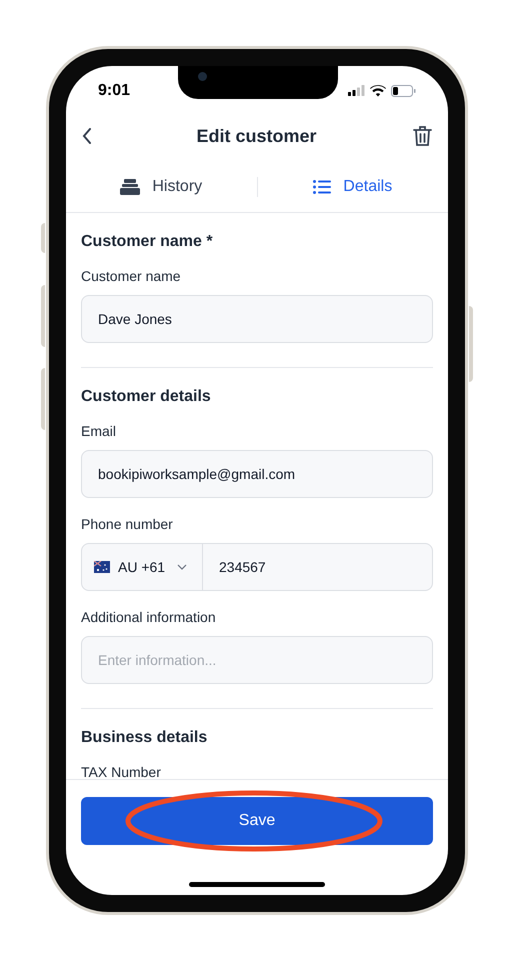  Describe the element at coordinates (257, 319) in the screenshot. I see `text-field: Dave Jones` at that location.